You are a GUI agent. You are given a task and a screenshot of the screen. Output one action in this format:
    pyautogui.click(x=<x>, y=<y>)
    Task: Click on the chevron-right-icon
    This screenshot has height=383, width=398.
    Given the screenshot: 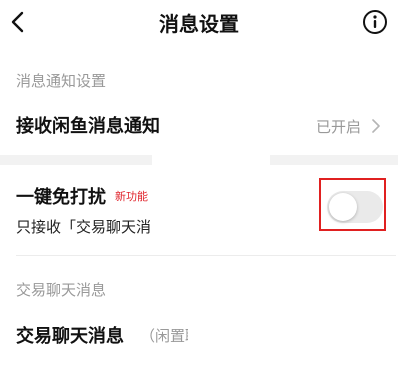 What is the action you would take?
    pyautogui.click(x=376, y=126)
    